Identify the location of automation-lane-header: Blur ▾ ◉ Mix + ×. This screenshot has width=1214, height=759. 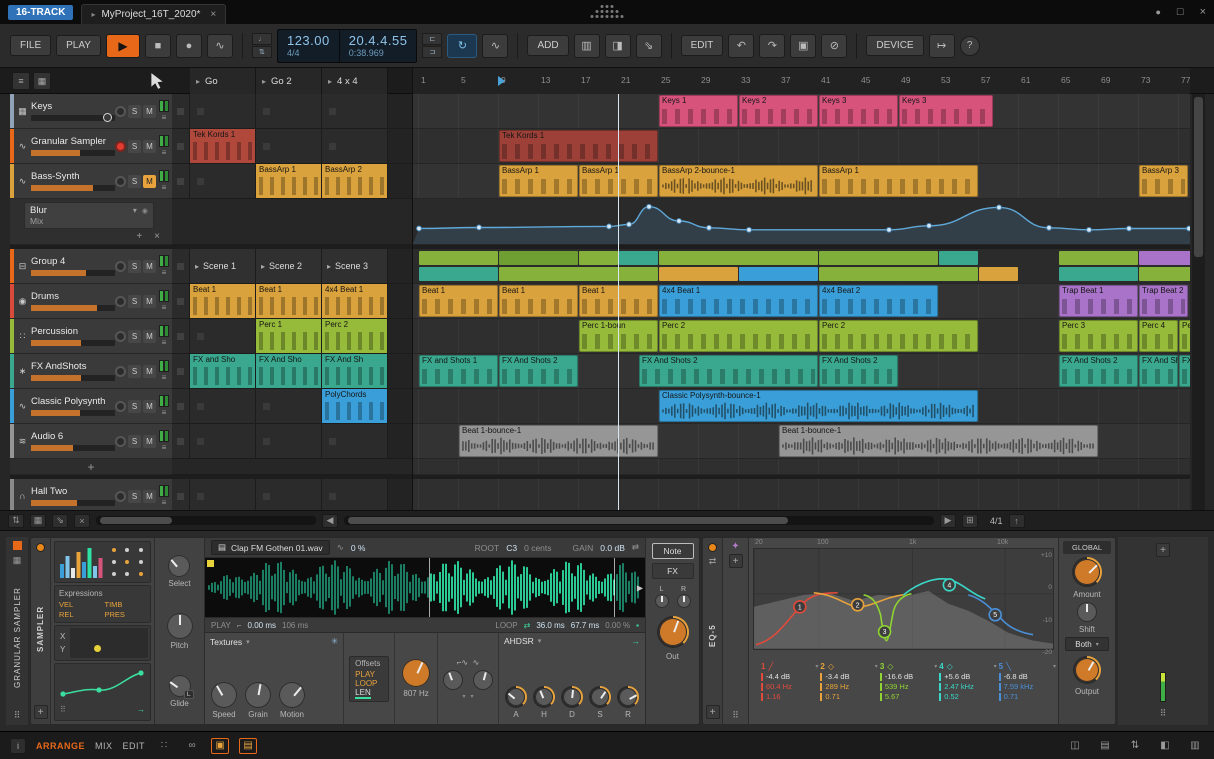
(91, 222).